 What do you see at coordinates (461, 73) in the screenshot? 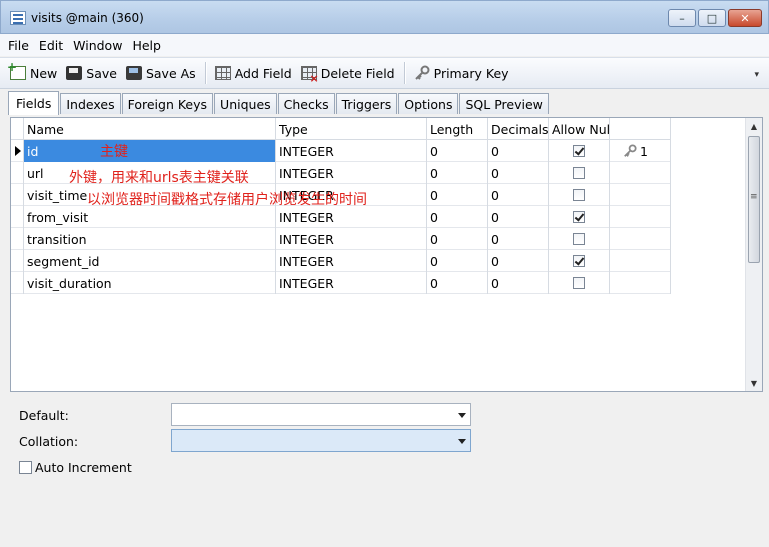
I see `primary-key-button: Primary Key` at bounding box center [461, 73].